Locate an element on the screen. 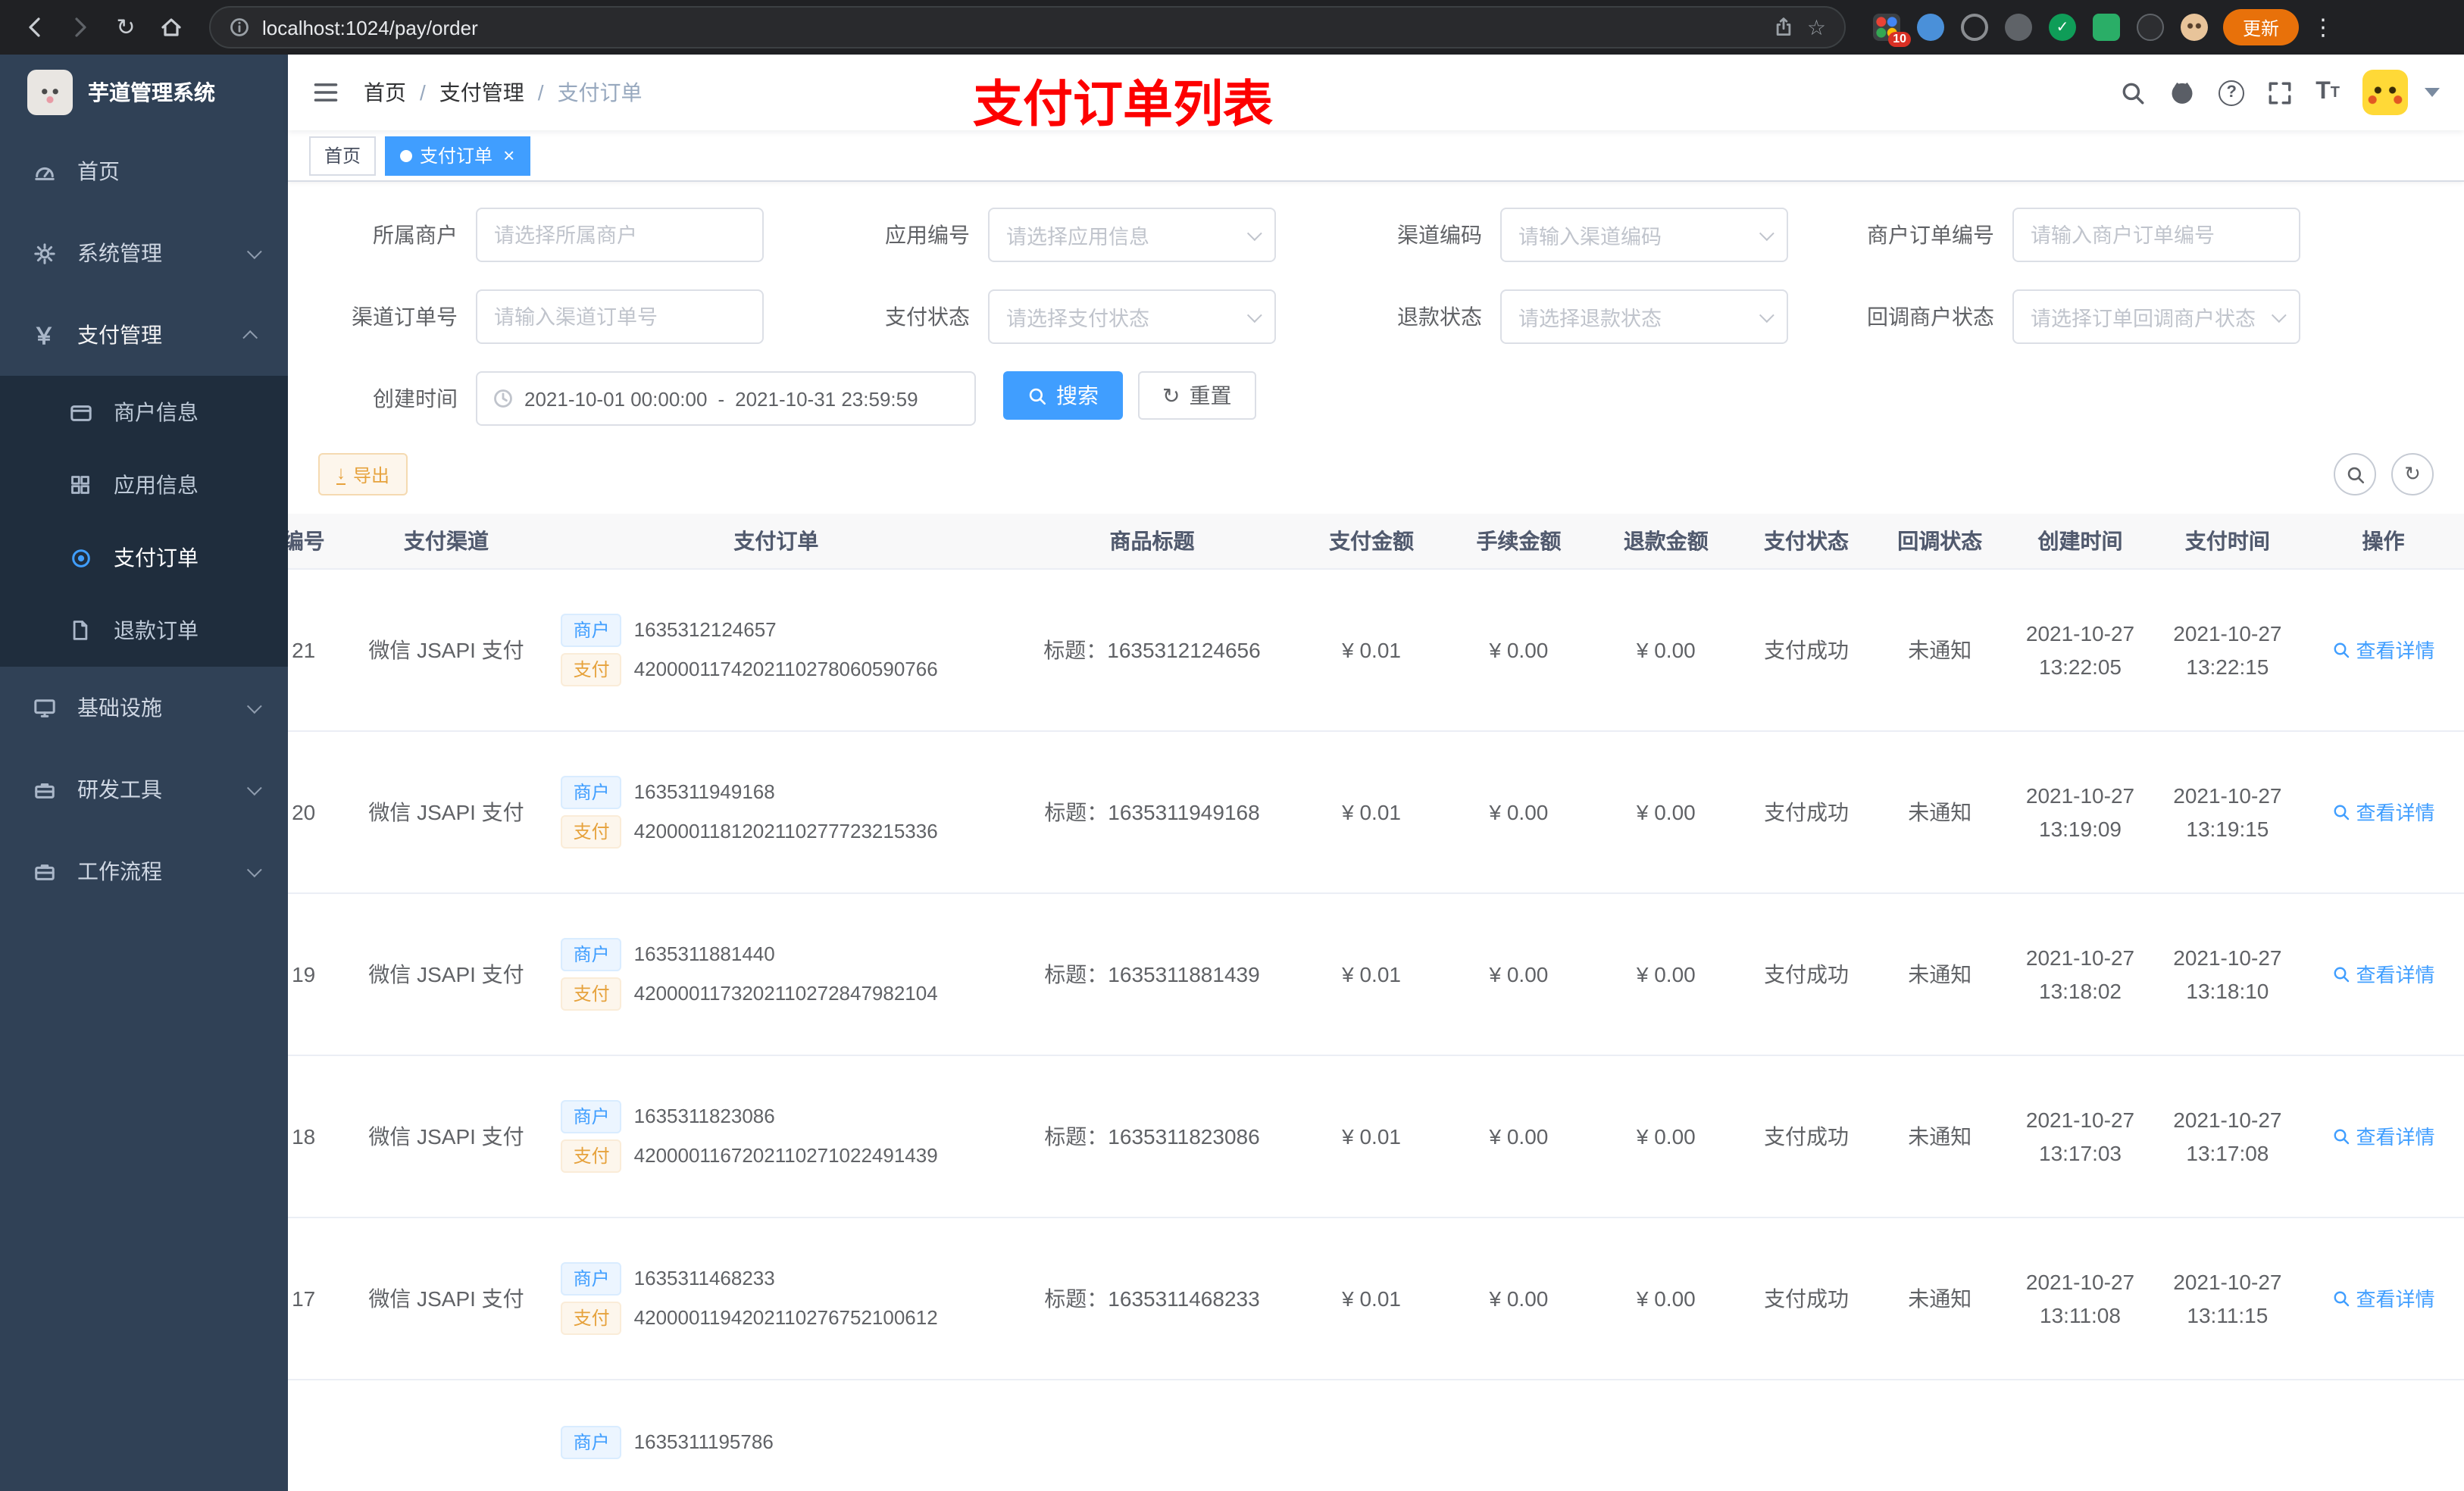 This screenshot has width=2464, height=1491. share-icon is located at coordinates (1784, 27).